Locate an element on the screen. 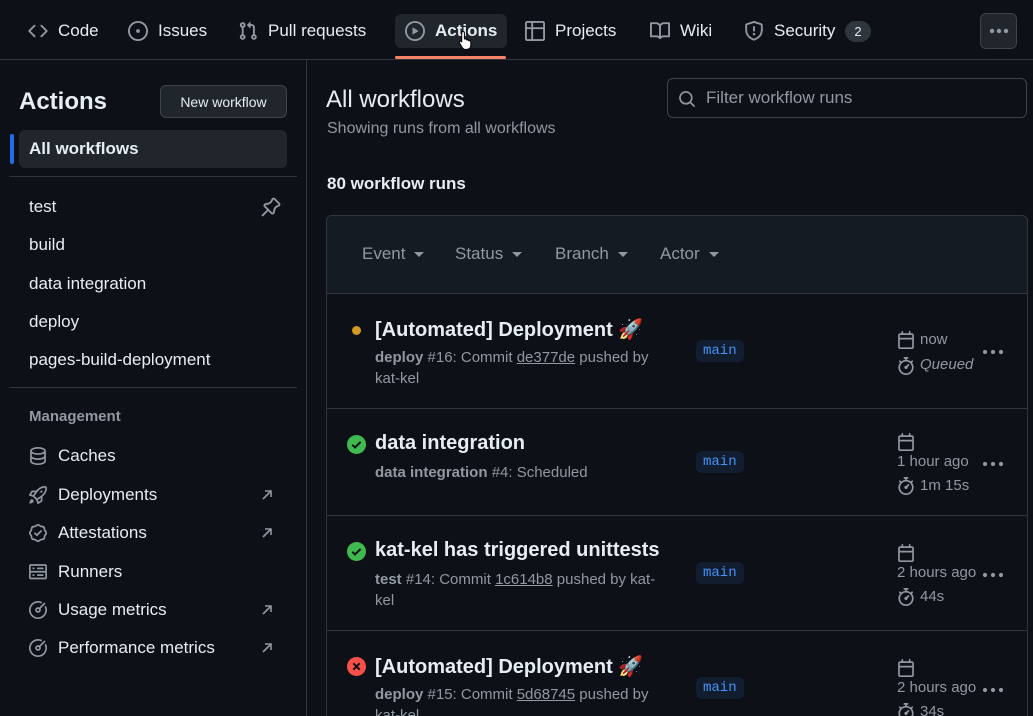  security-count-badge: 2 is located at coordinates (858, 31).